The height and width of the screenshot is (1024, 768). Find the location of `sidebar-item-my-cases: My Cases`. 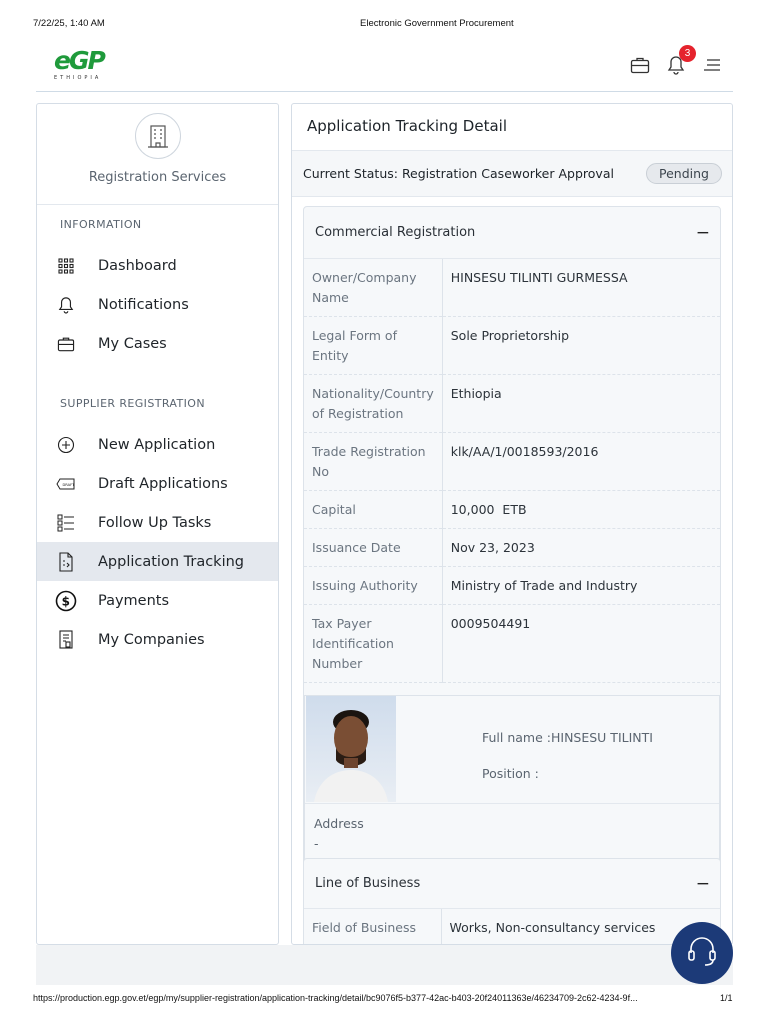

sidebar-item-my-cases: My Cases is located at coordinates (157, 343).